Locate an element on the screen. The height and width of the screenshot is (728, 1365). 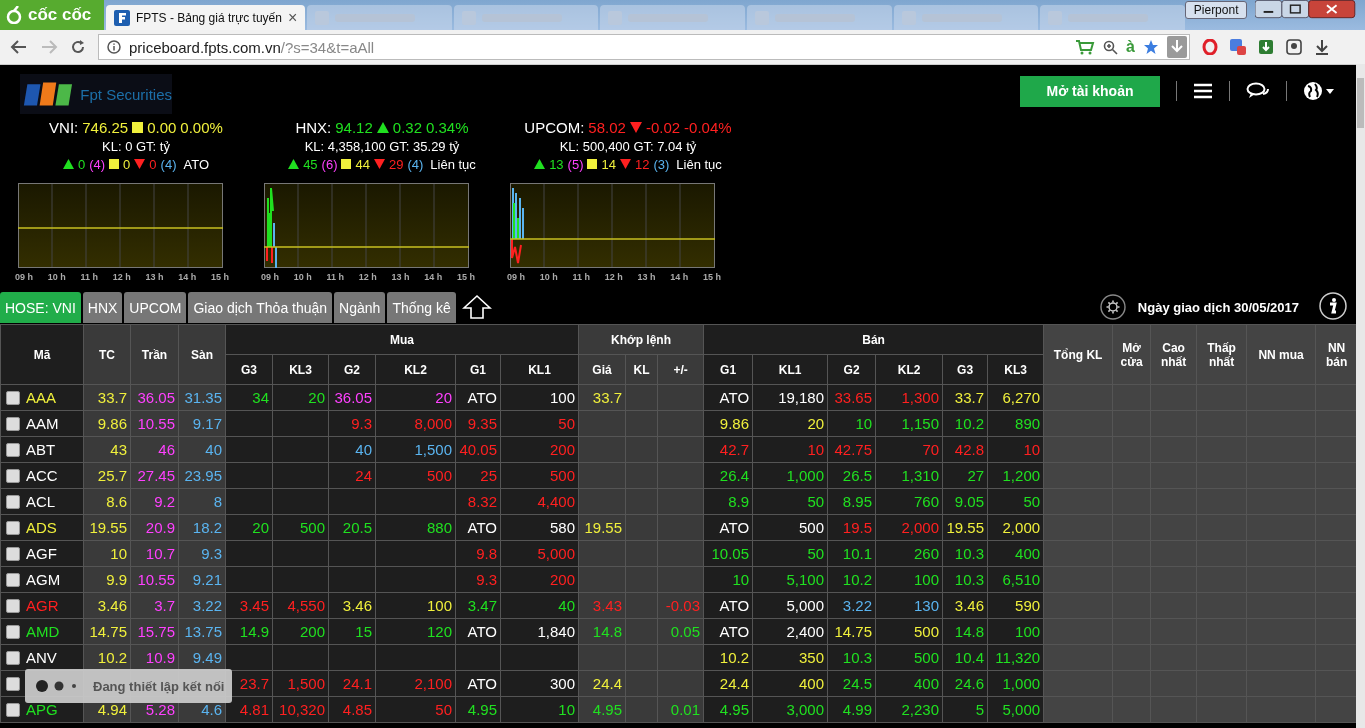
price-cell: 8.32 is located at coordinates (482, 501).